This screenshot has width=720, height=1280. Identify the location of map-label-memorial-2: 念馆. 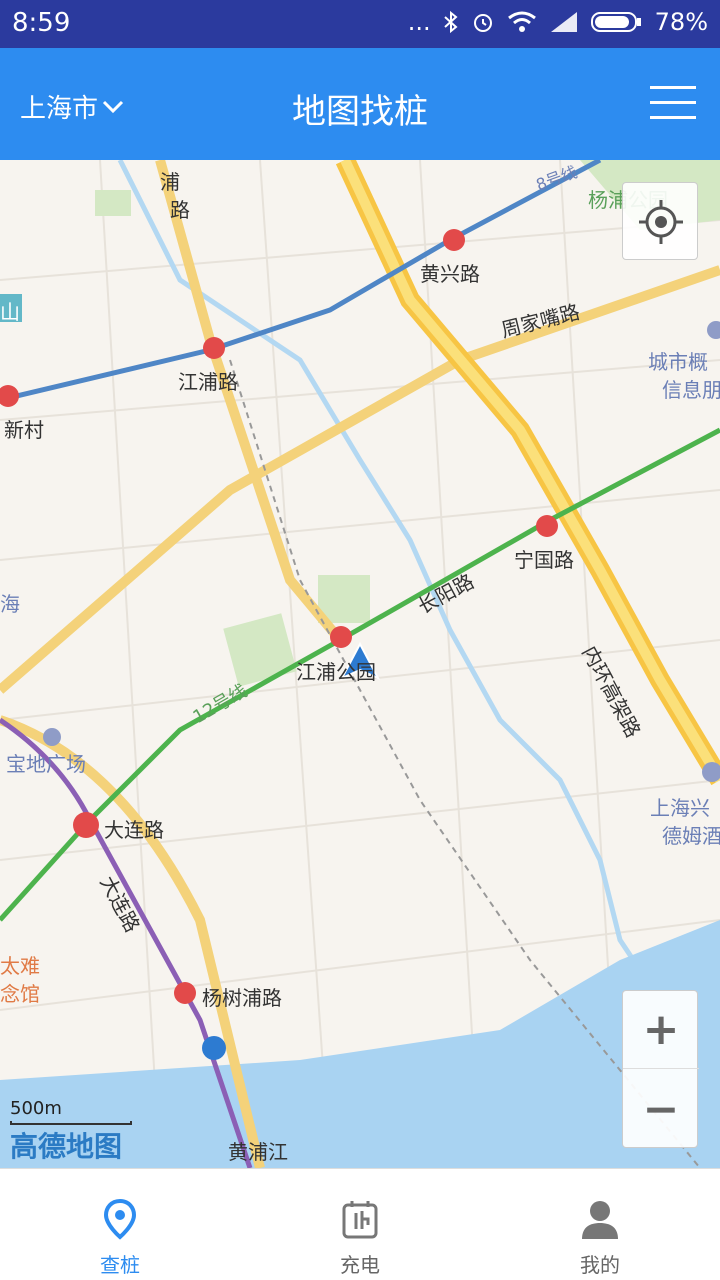
(20, 994).